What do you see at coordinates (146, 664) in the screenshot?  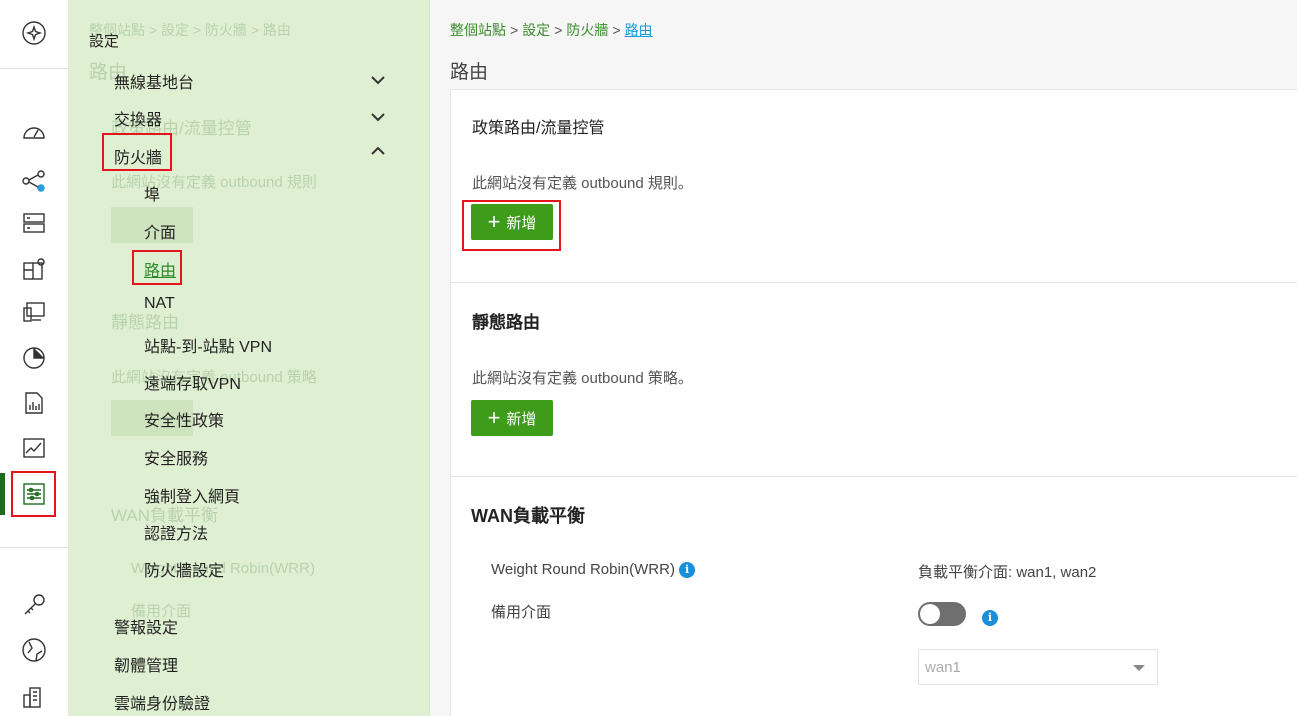 I see `menu-item-firmware: 韌體管理` at bounding box center [146, 664].